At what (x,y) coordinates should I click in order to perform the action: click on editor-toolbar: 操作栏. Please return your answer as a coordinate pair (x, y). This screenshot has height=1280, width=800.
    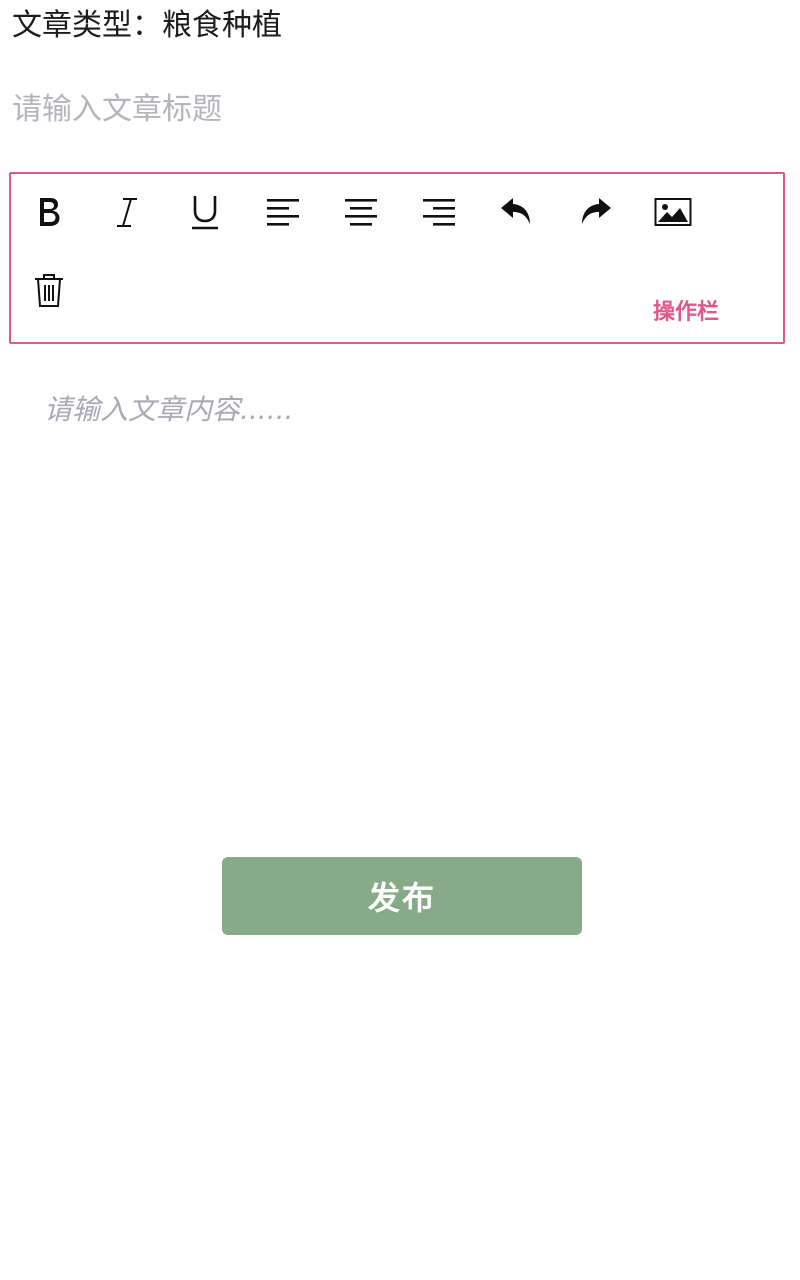
    Looking at the image, I should click on (397, 258).